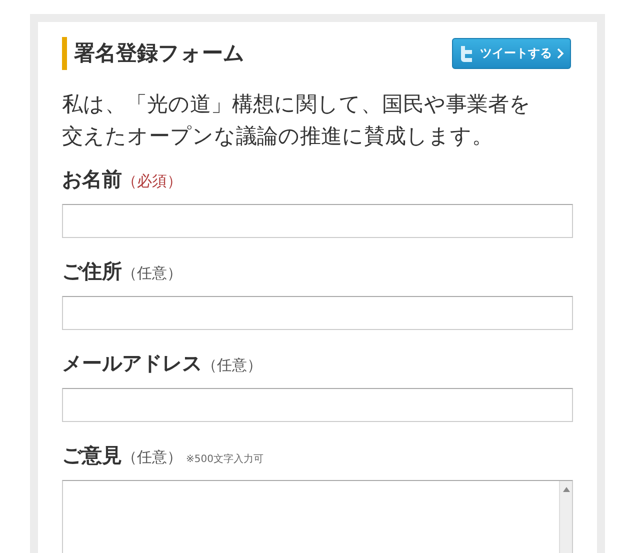  Describe the element at coordinates (511, 53) in the screenshot. I see `tweet-button: ツイートする` at that location.